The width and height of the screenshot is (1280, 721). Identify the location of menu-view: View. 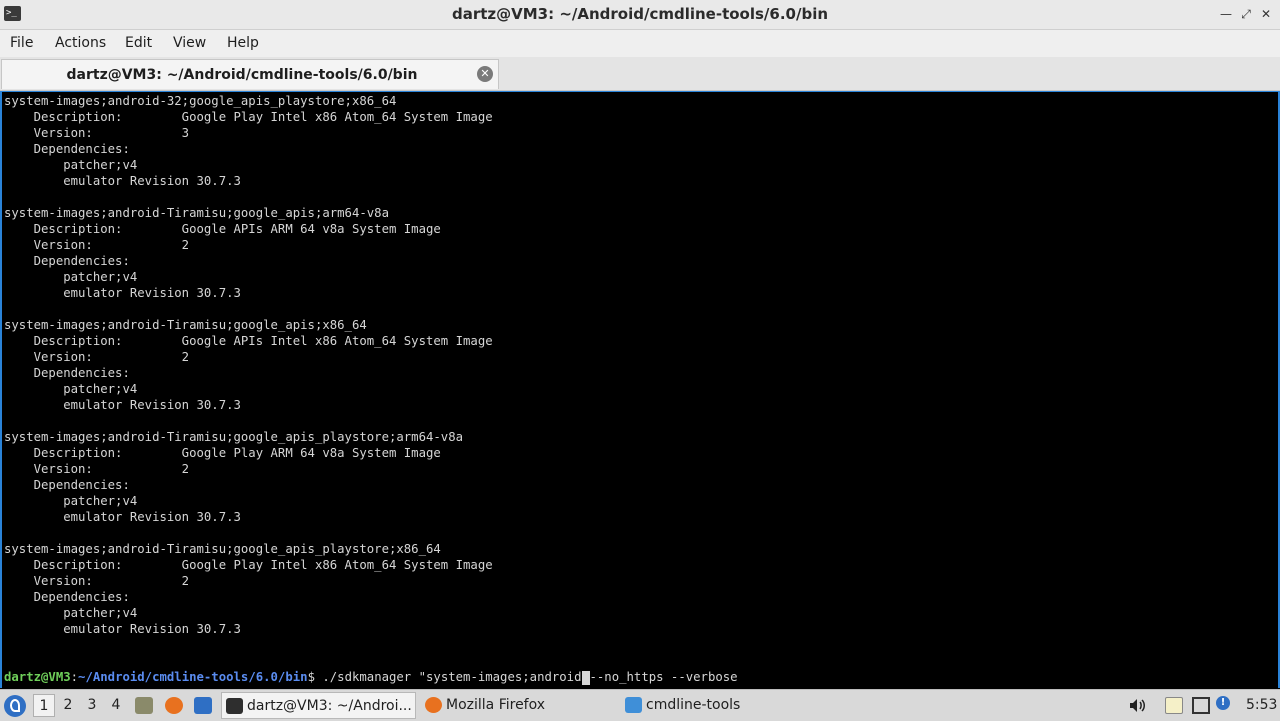
(189, 43).